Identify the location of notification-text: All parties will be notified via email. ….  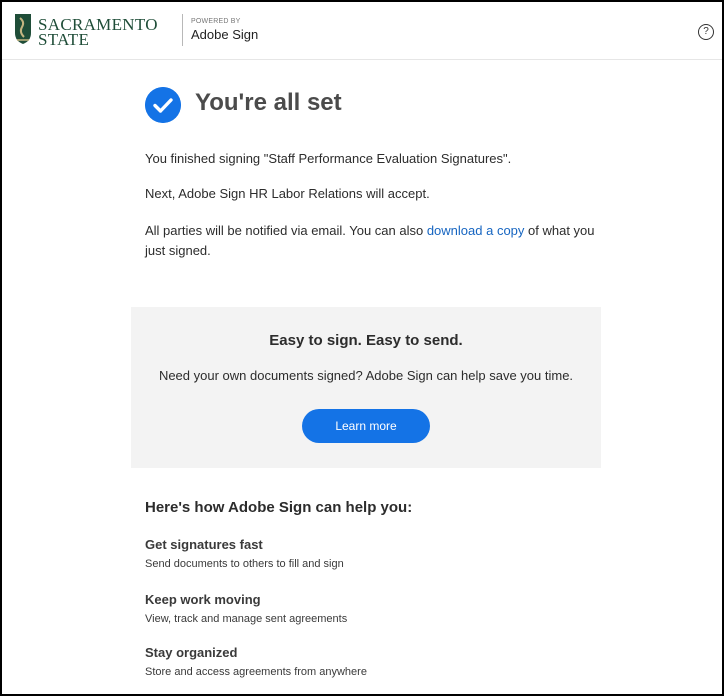
(375, 241).